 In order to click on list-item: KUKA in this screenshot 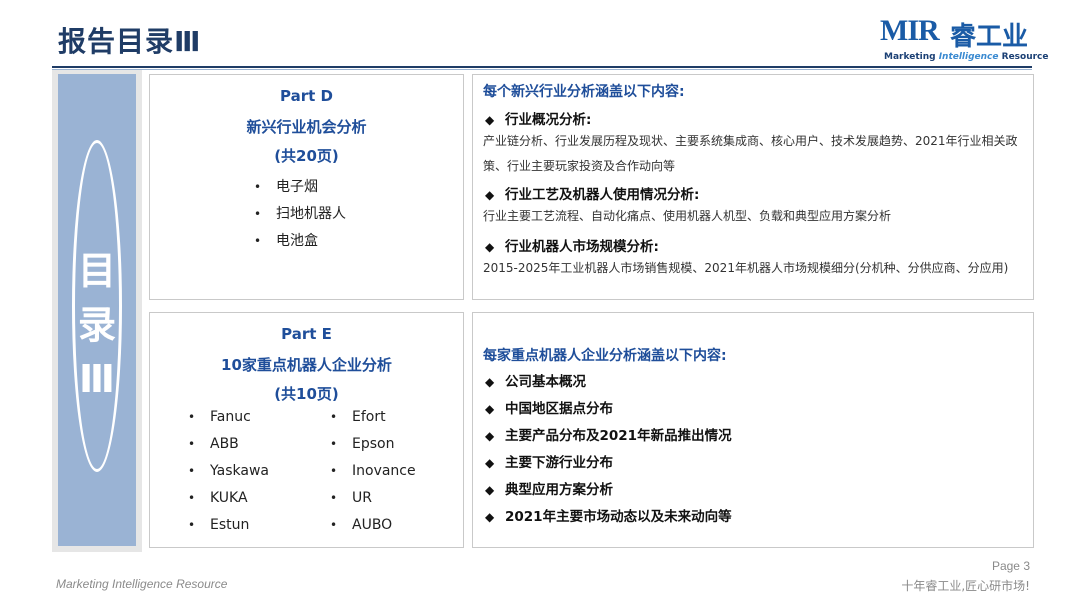, I will do `click(228, 498)`.